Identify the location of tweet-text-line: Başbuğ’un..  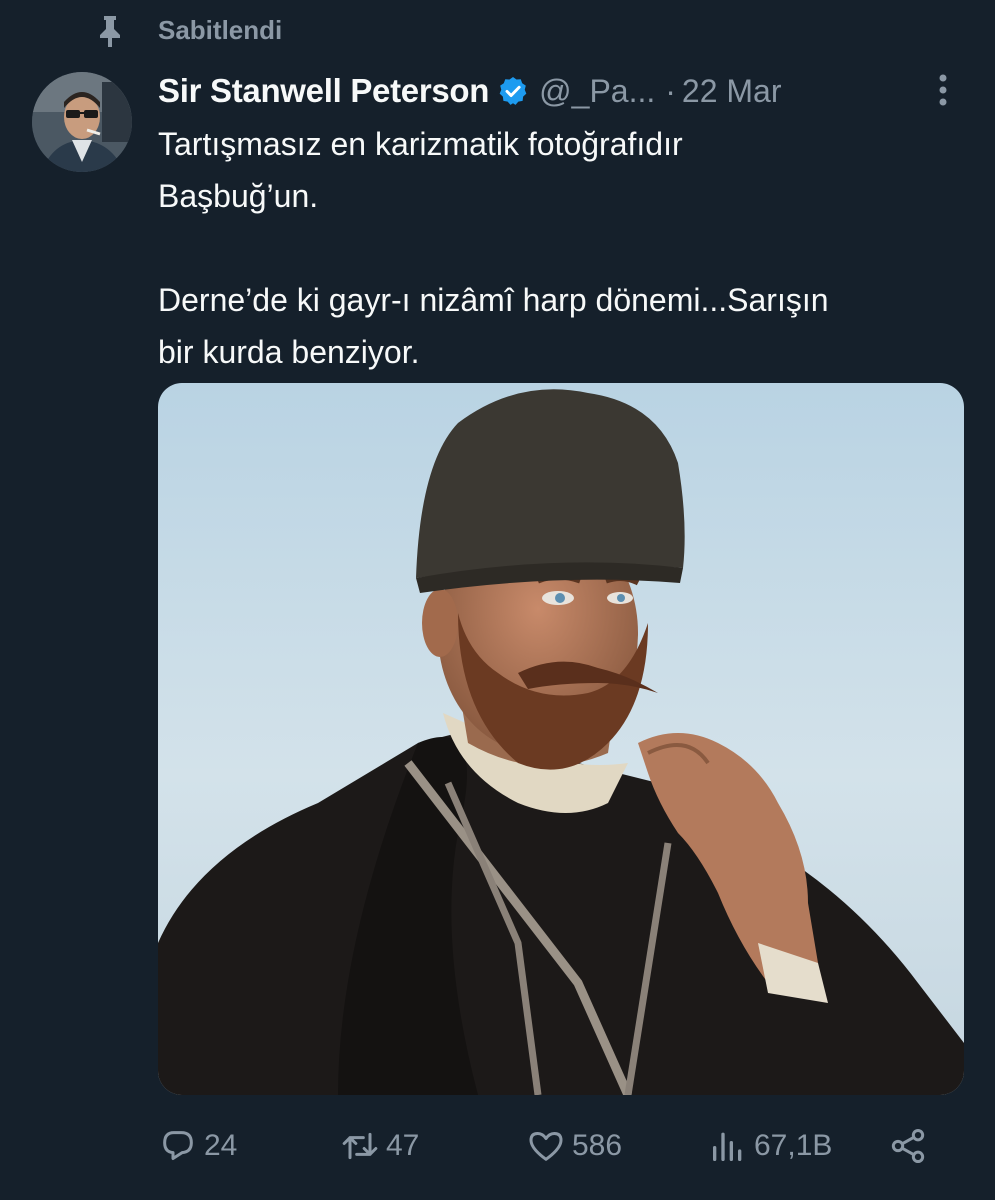
(238, 196).